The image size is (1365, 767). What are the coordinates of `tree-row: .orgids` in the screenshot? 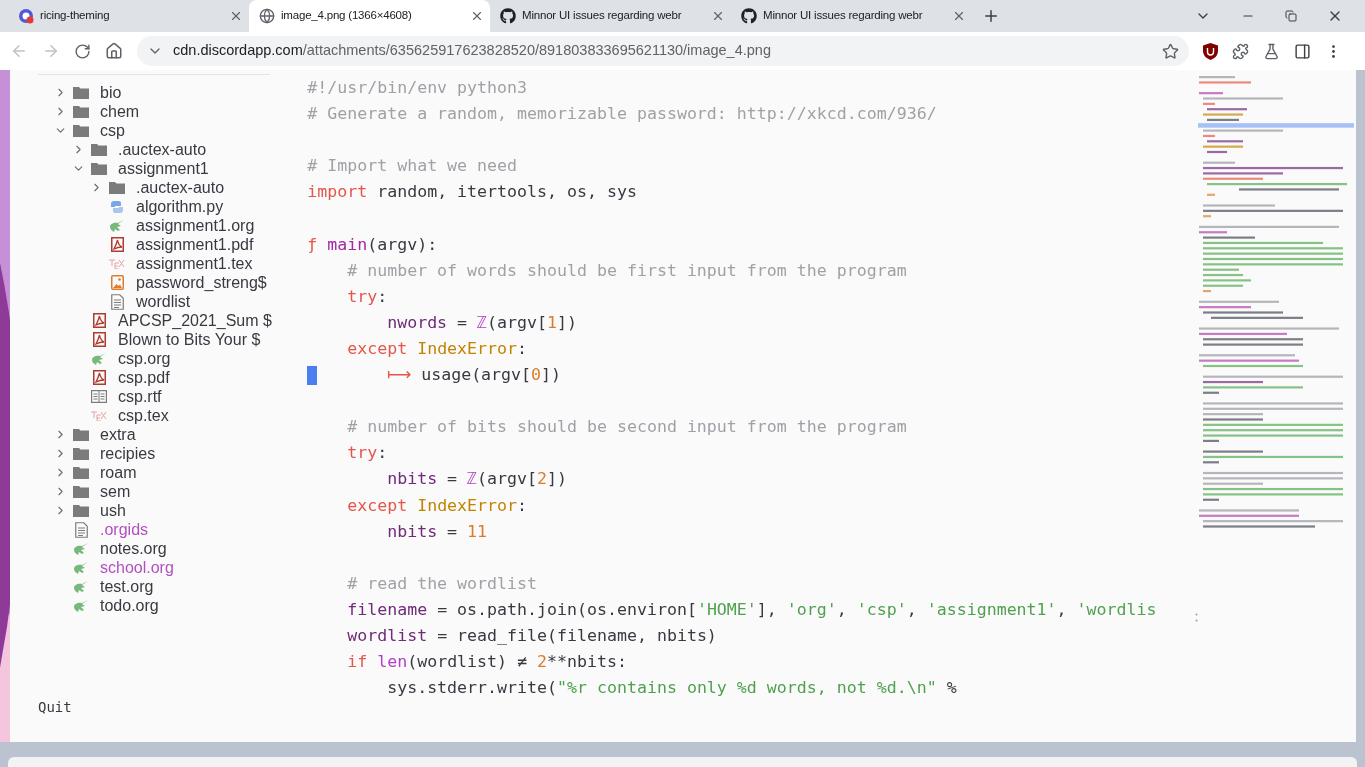 It's located at (176, 529).